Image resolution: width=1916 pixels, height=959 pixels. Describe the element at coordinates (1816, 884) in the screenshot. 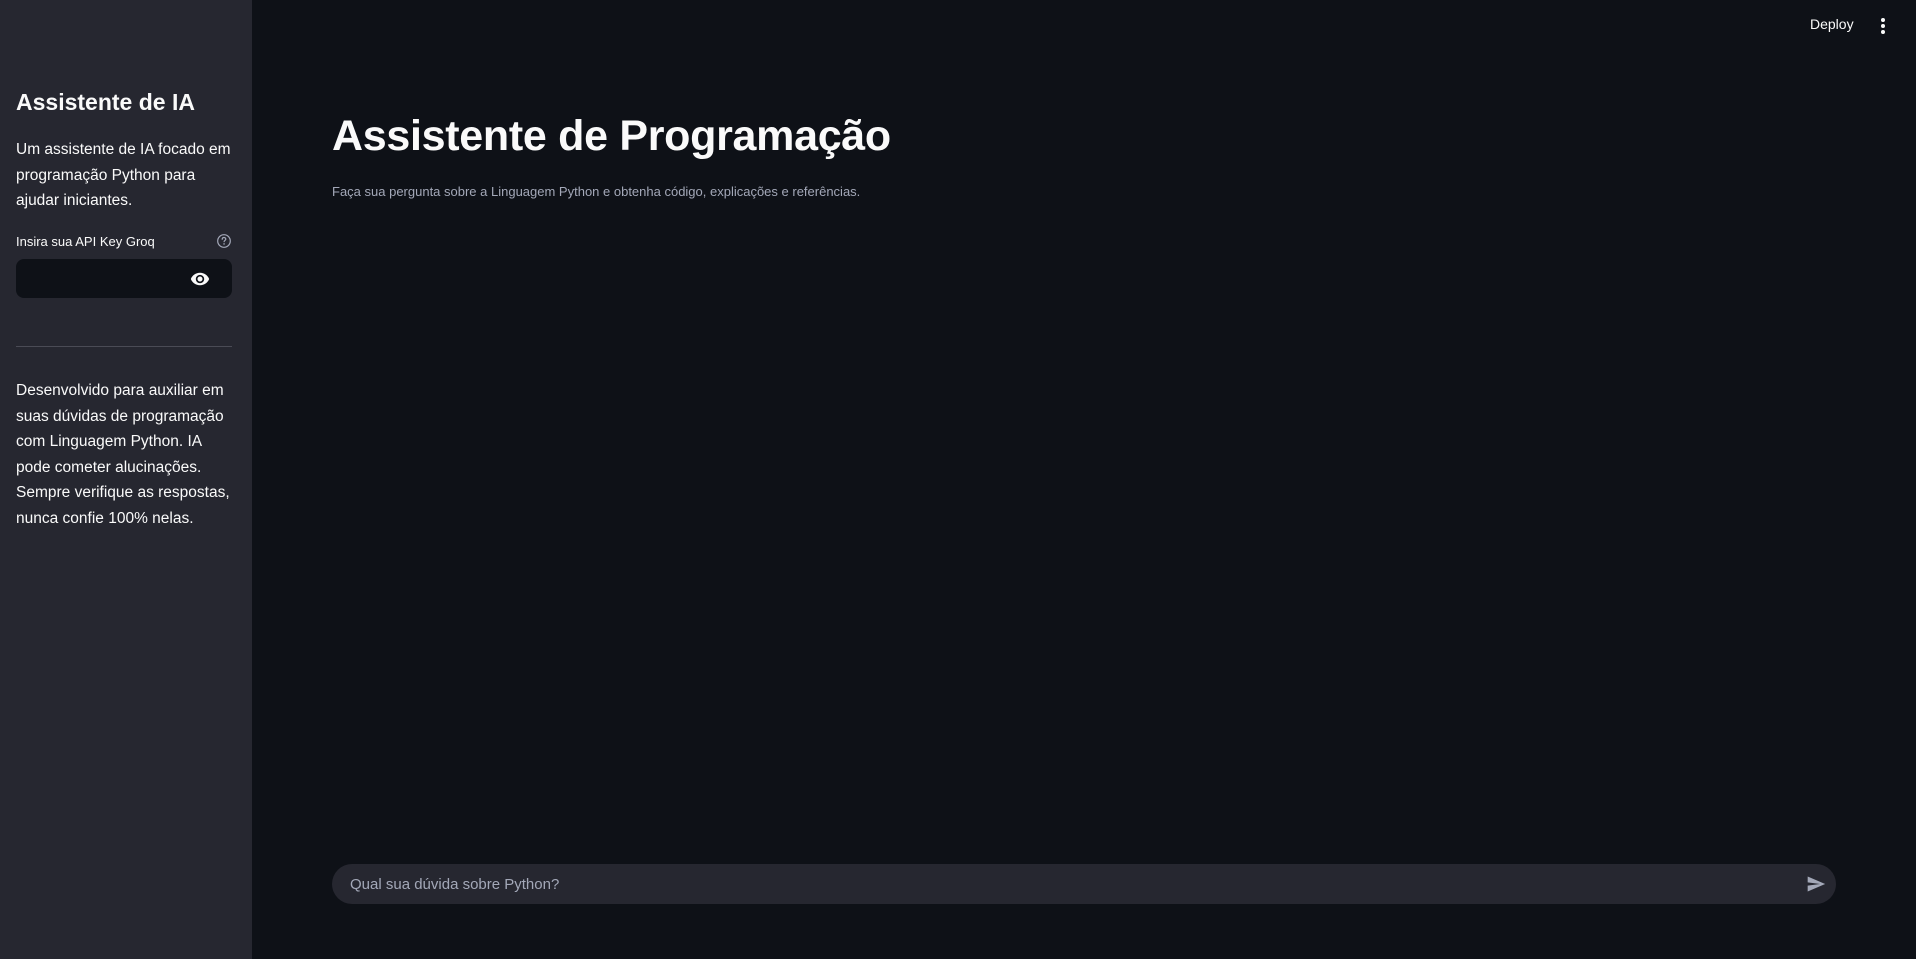

I see `send-icon` at that location.